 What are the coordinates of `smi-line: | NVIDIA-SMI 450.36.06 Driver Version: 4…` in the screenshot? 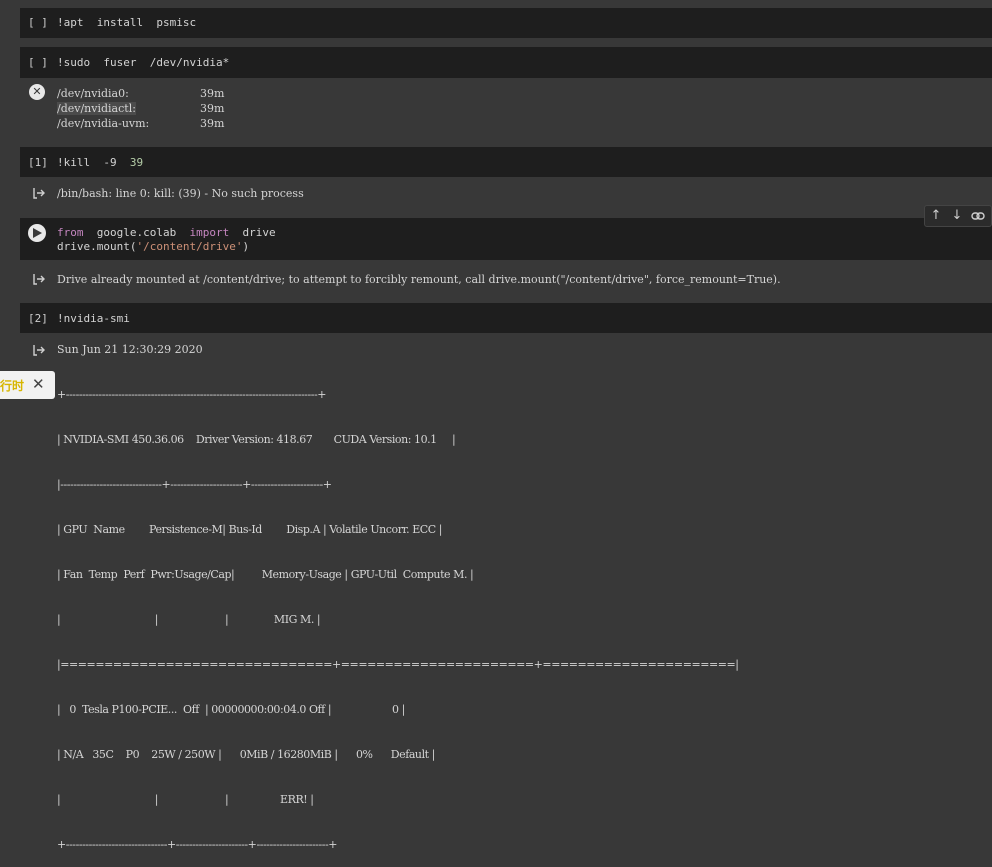 It's located at (256, 439).